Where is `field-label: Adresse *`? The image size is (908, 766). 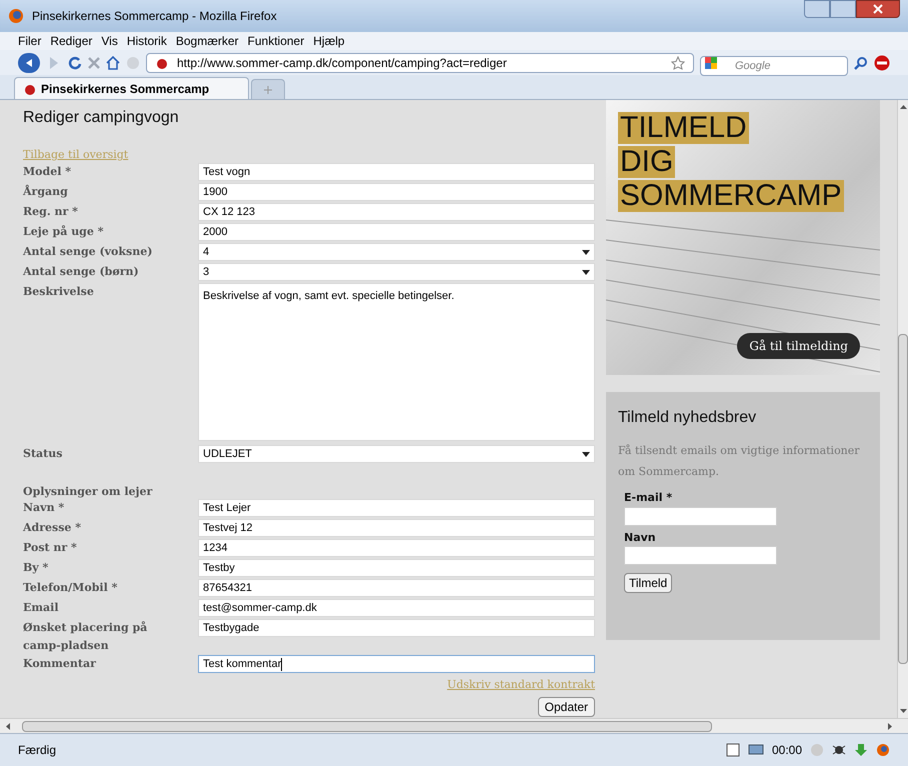 field-label: Adresse * is located at coordinates (52, 528).